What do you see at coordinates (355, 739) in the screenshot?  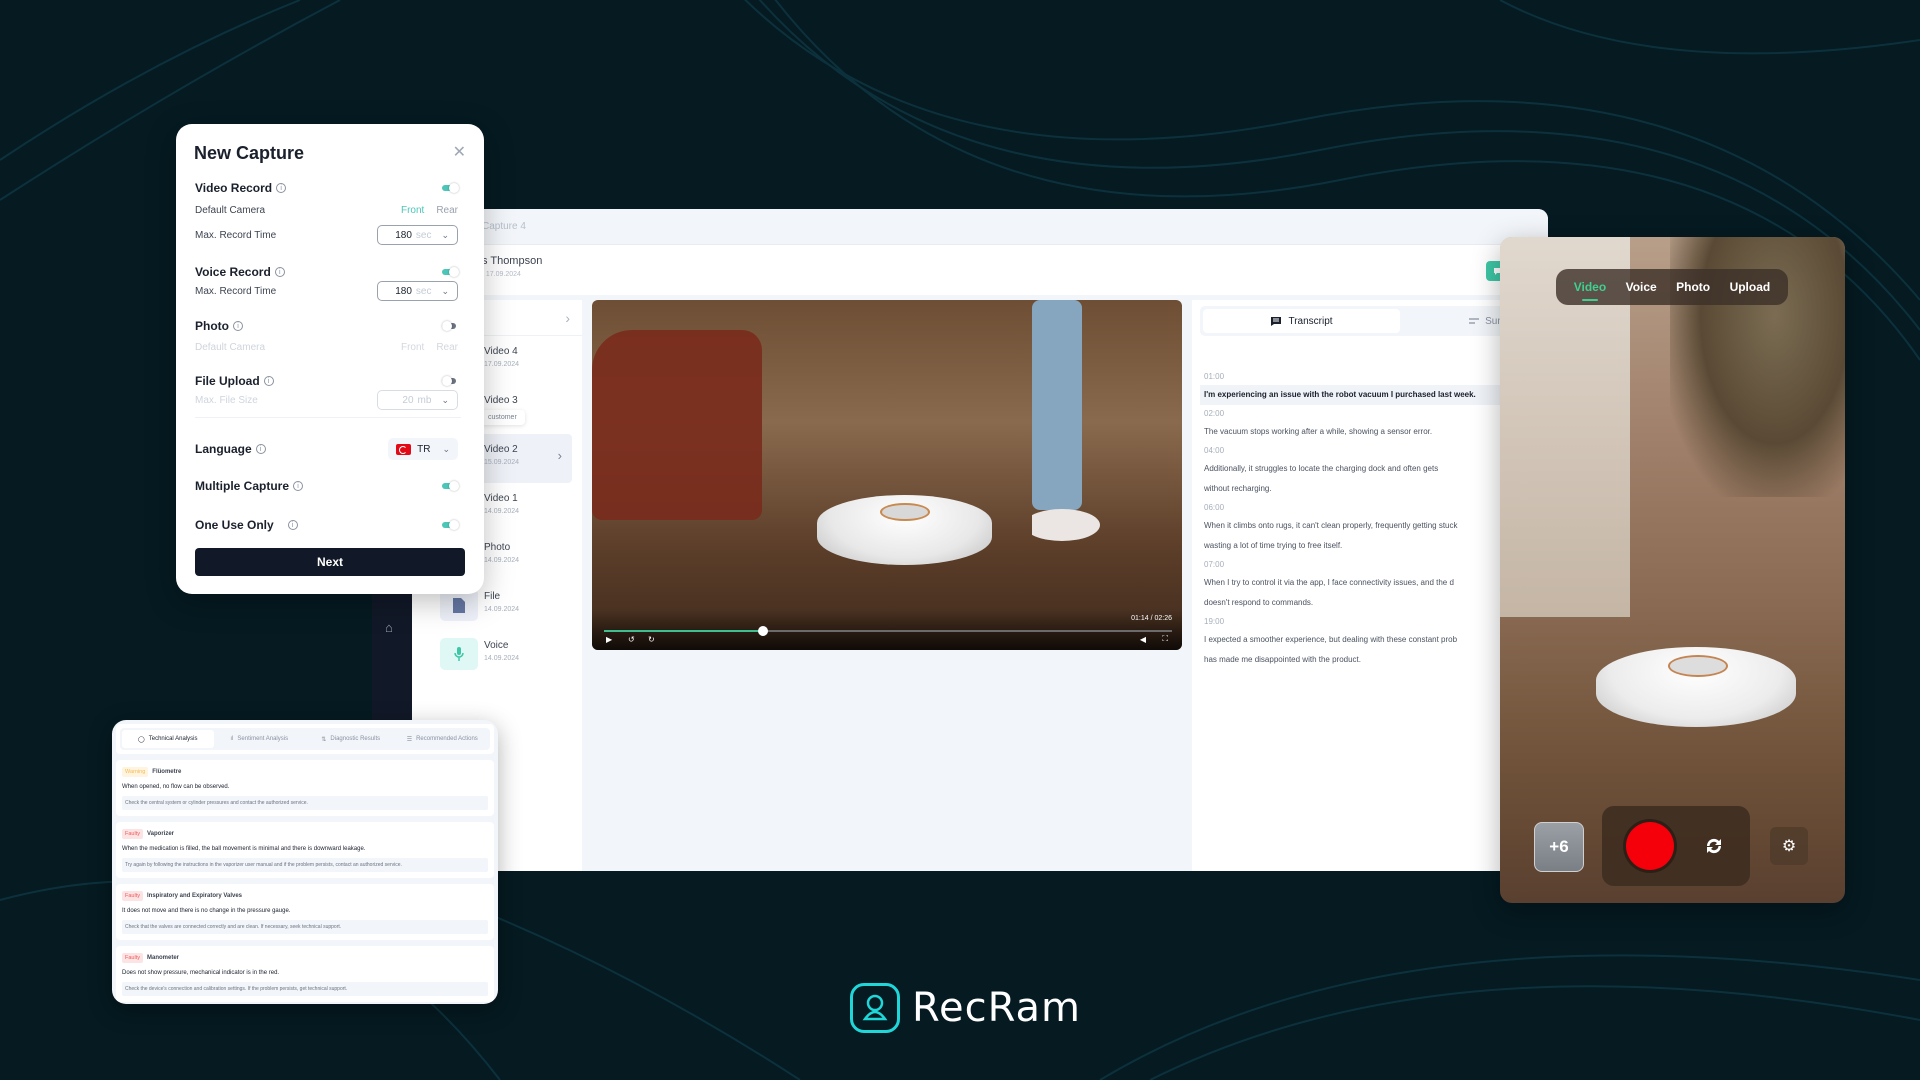 I see `analysis-tab-label: Diagnostic Results` at bounding box center [355, 739].